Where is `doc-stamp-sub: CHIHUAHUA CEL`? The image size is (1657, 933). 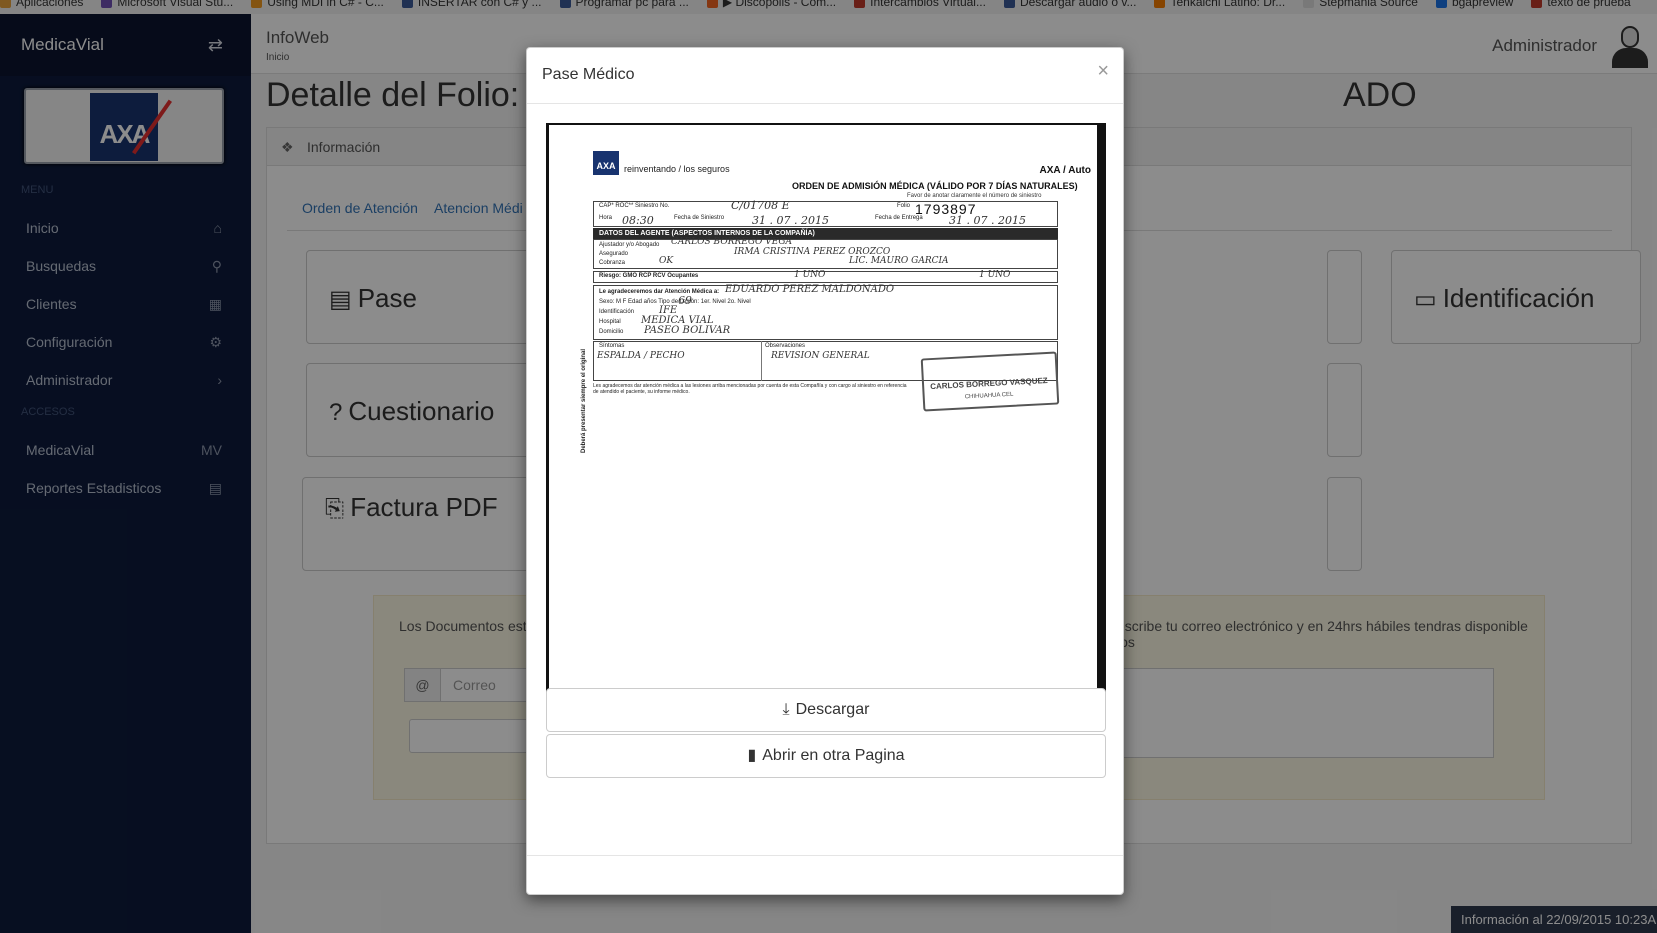 doc-stamp-sub: CHIHUAHUA CEL is located at coordinates (989, 396).